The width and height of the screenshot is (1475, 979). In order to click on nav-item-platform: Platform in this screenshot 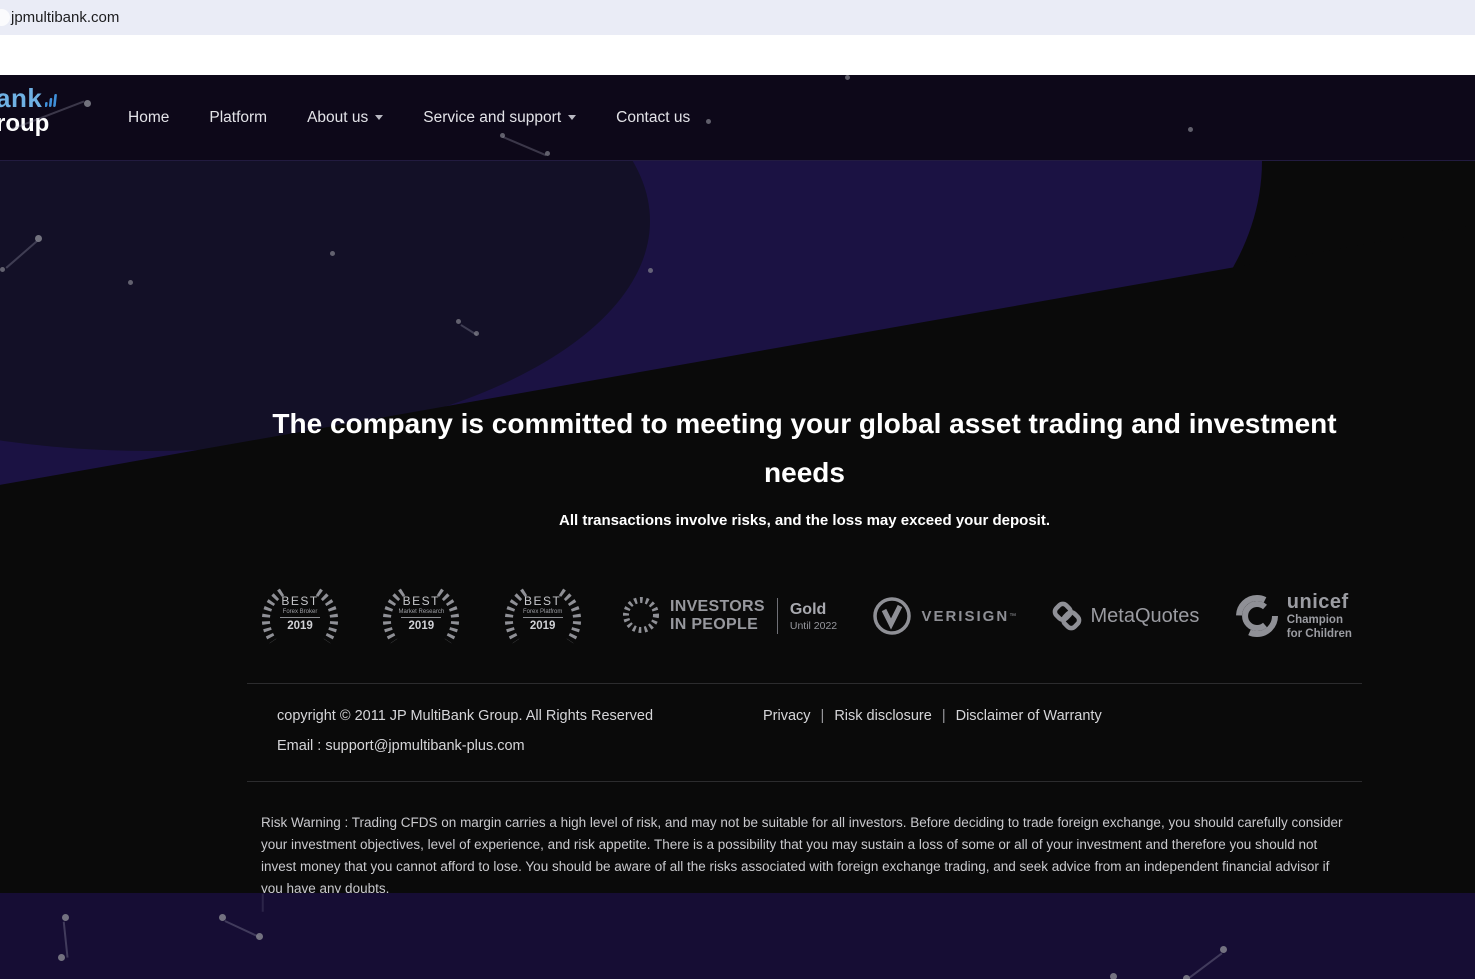, I will do `click(238, 118)`.